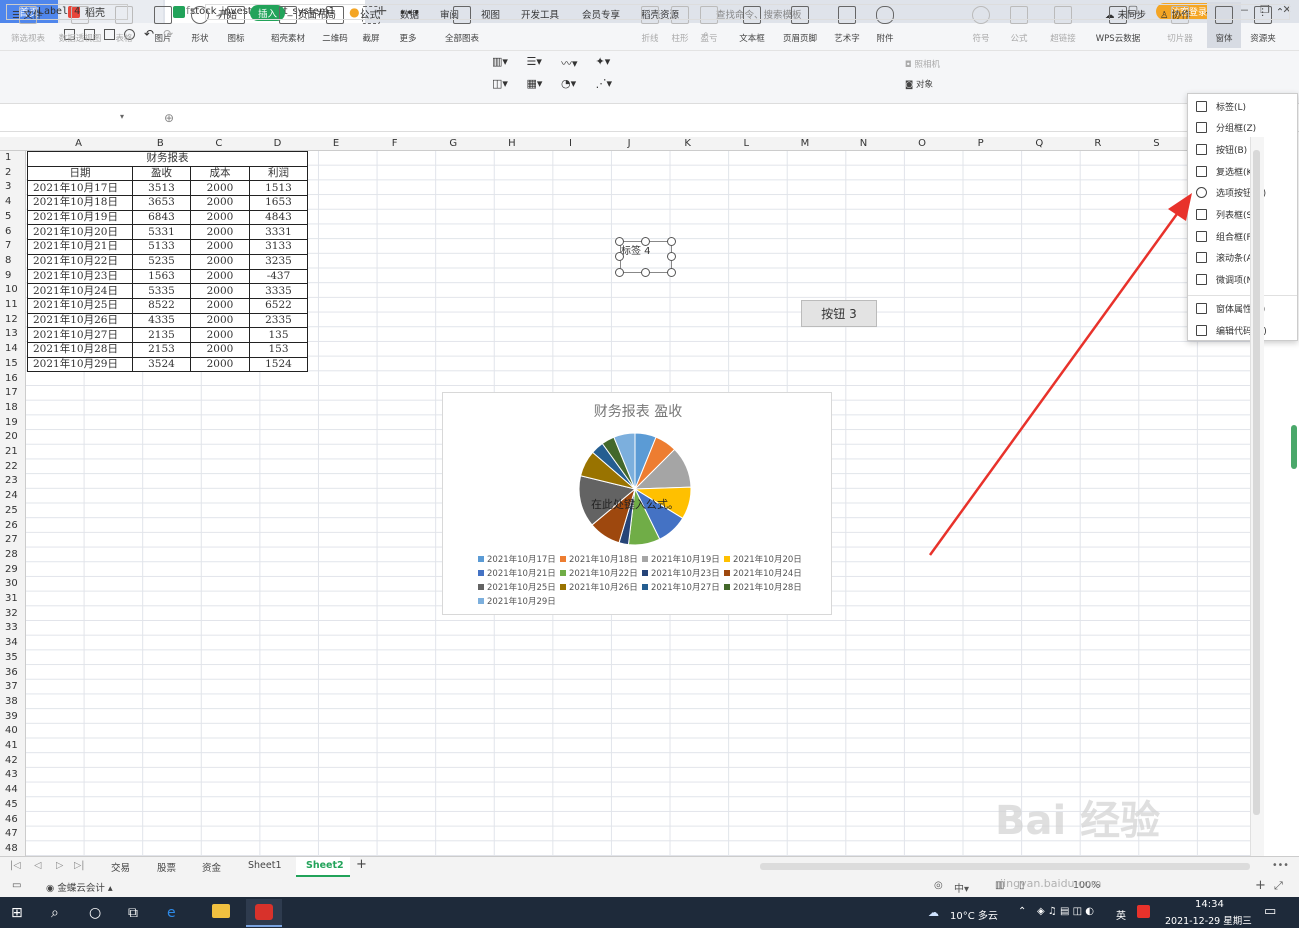 This screenshot has height=928, width=1299. Describe the element at coordinates (59, 865) in the screenshot. I see `next-sheet-button: ▷` at that location.